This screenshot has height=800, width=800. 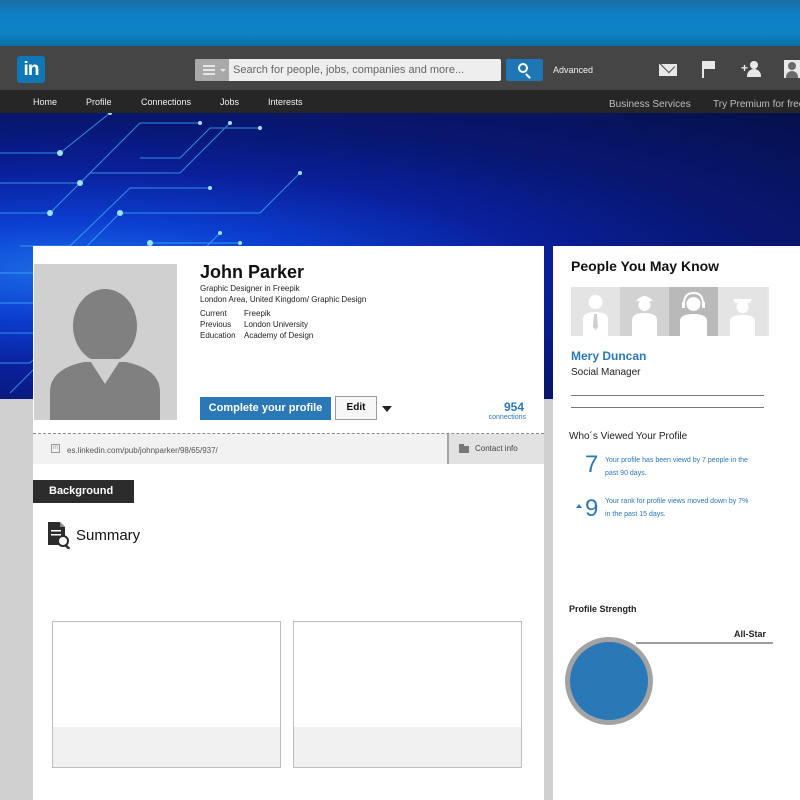 What do you see at coordinates (276, 324) in the screenshot?
I see `detail-value: London University` at bounding box center [276, 324].